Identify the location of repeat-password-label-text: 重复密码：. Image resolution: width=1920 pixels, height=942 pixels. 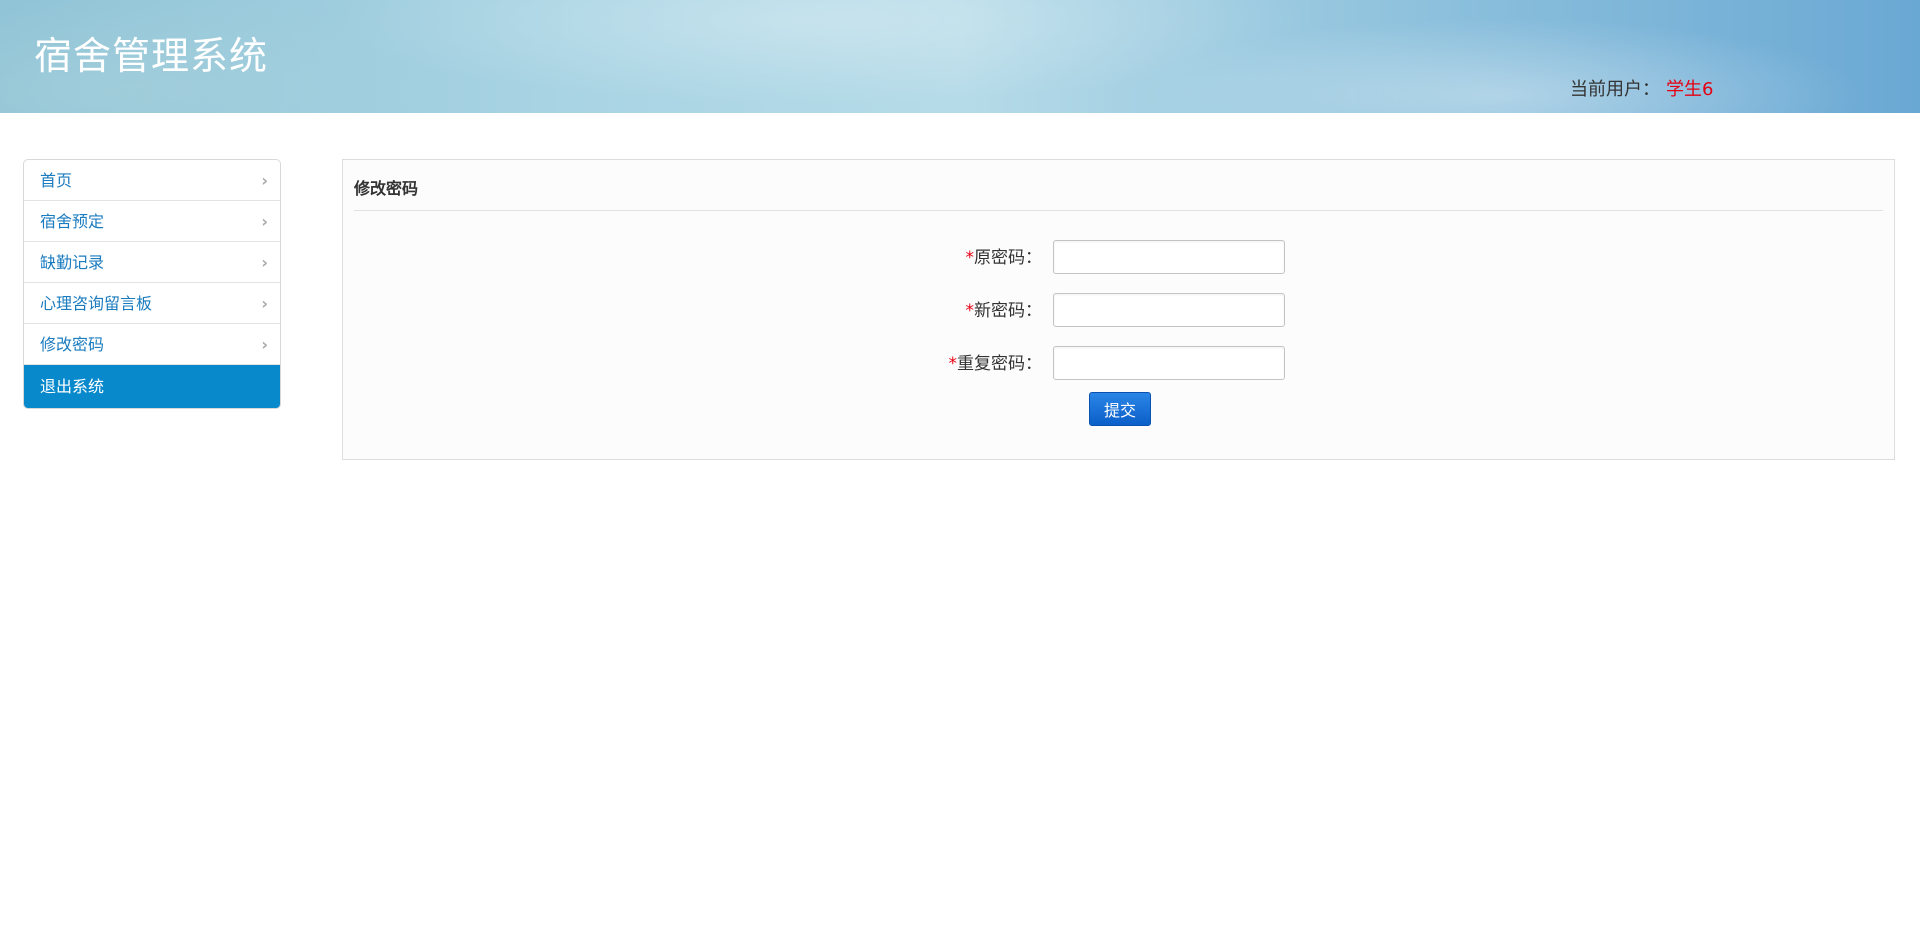
(999, 364).